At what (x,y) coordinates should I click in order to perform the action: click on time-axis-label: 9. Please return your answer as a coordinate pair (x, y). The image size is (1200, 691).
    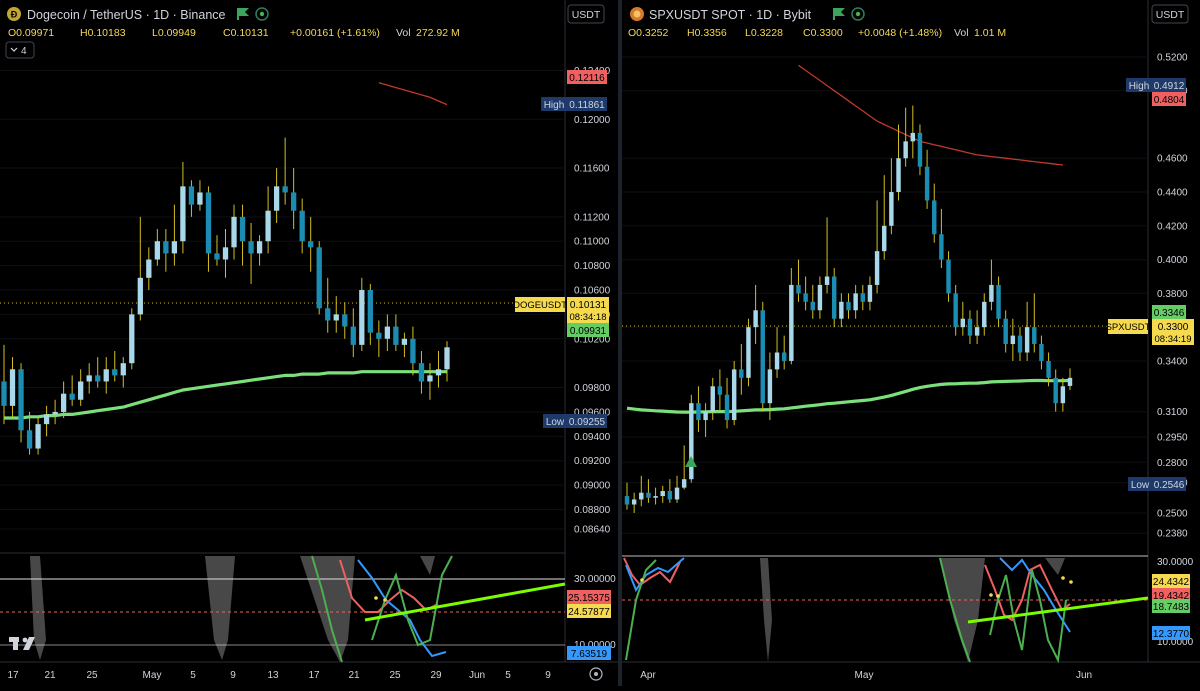
    Looking at the image, I should click on (233, 675).